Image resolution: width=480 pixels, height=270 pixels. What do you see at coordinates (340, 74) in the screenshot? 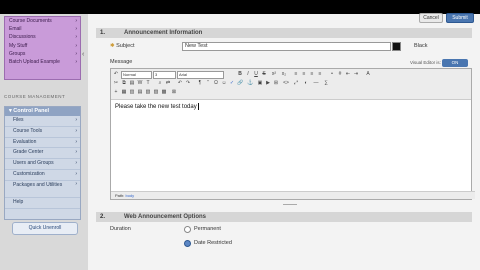
I see `numbered-list-icon: #` at bounding box center [340, 74].